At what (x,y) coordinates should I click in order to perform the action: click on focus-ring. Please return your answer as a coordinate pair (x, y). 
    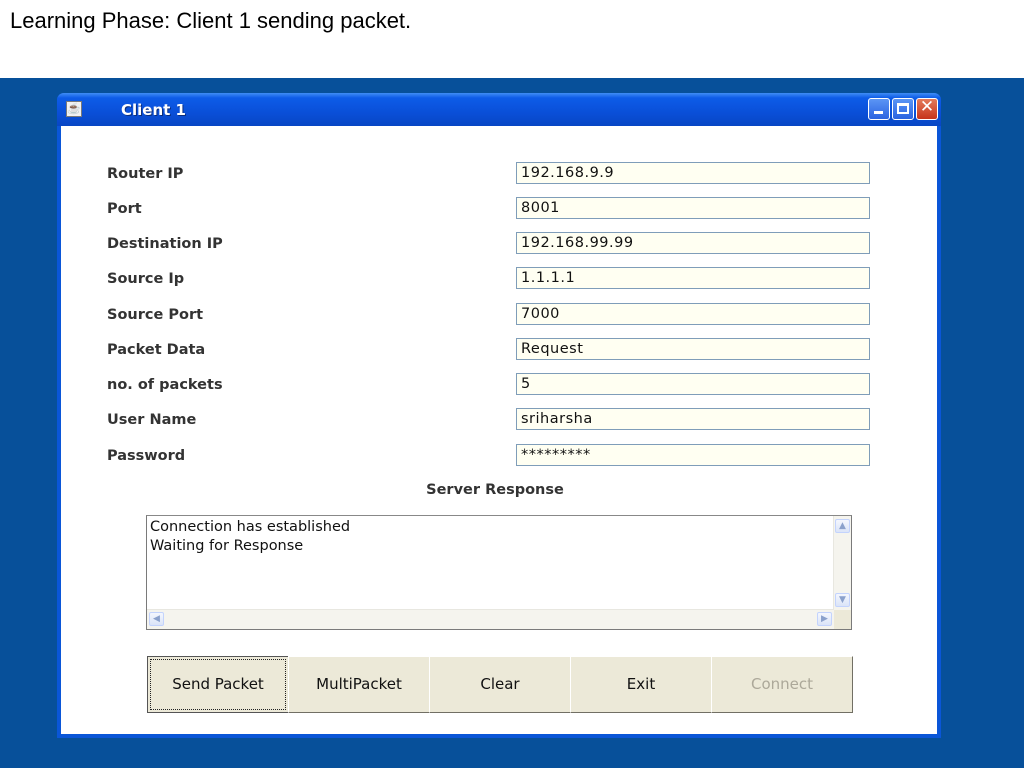
    Looking at the image, I should click on (218, 684).